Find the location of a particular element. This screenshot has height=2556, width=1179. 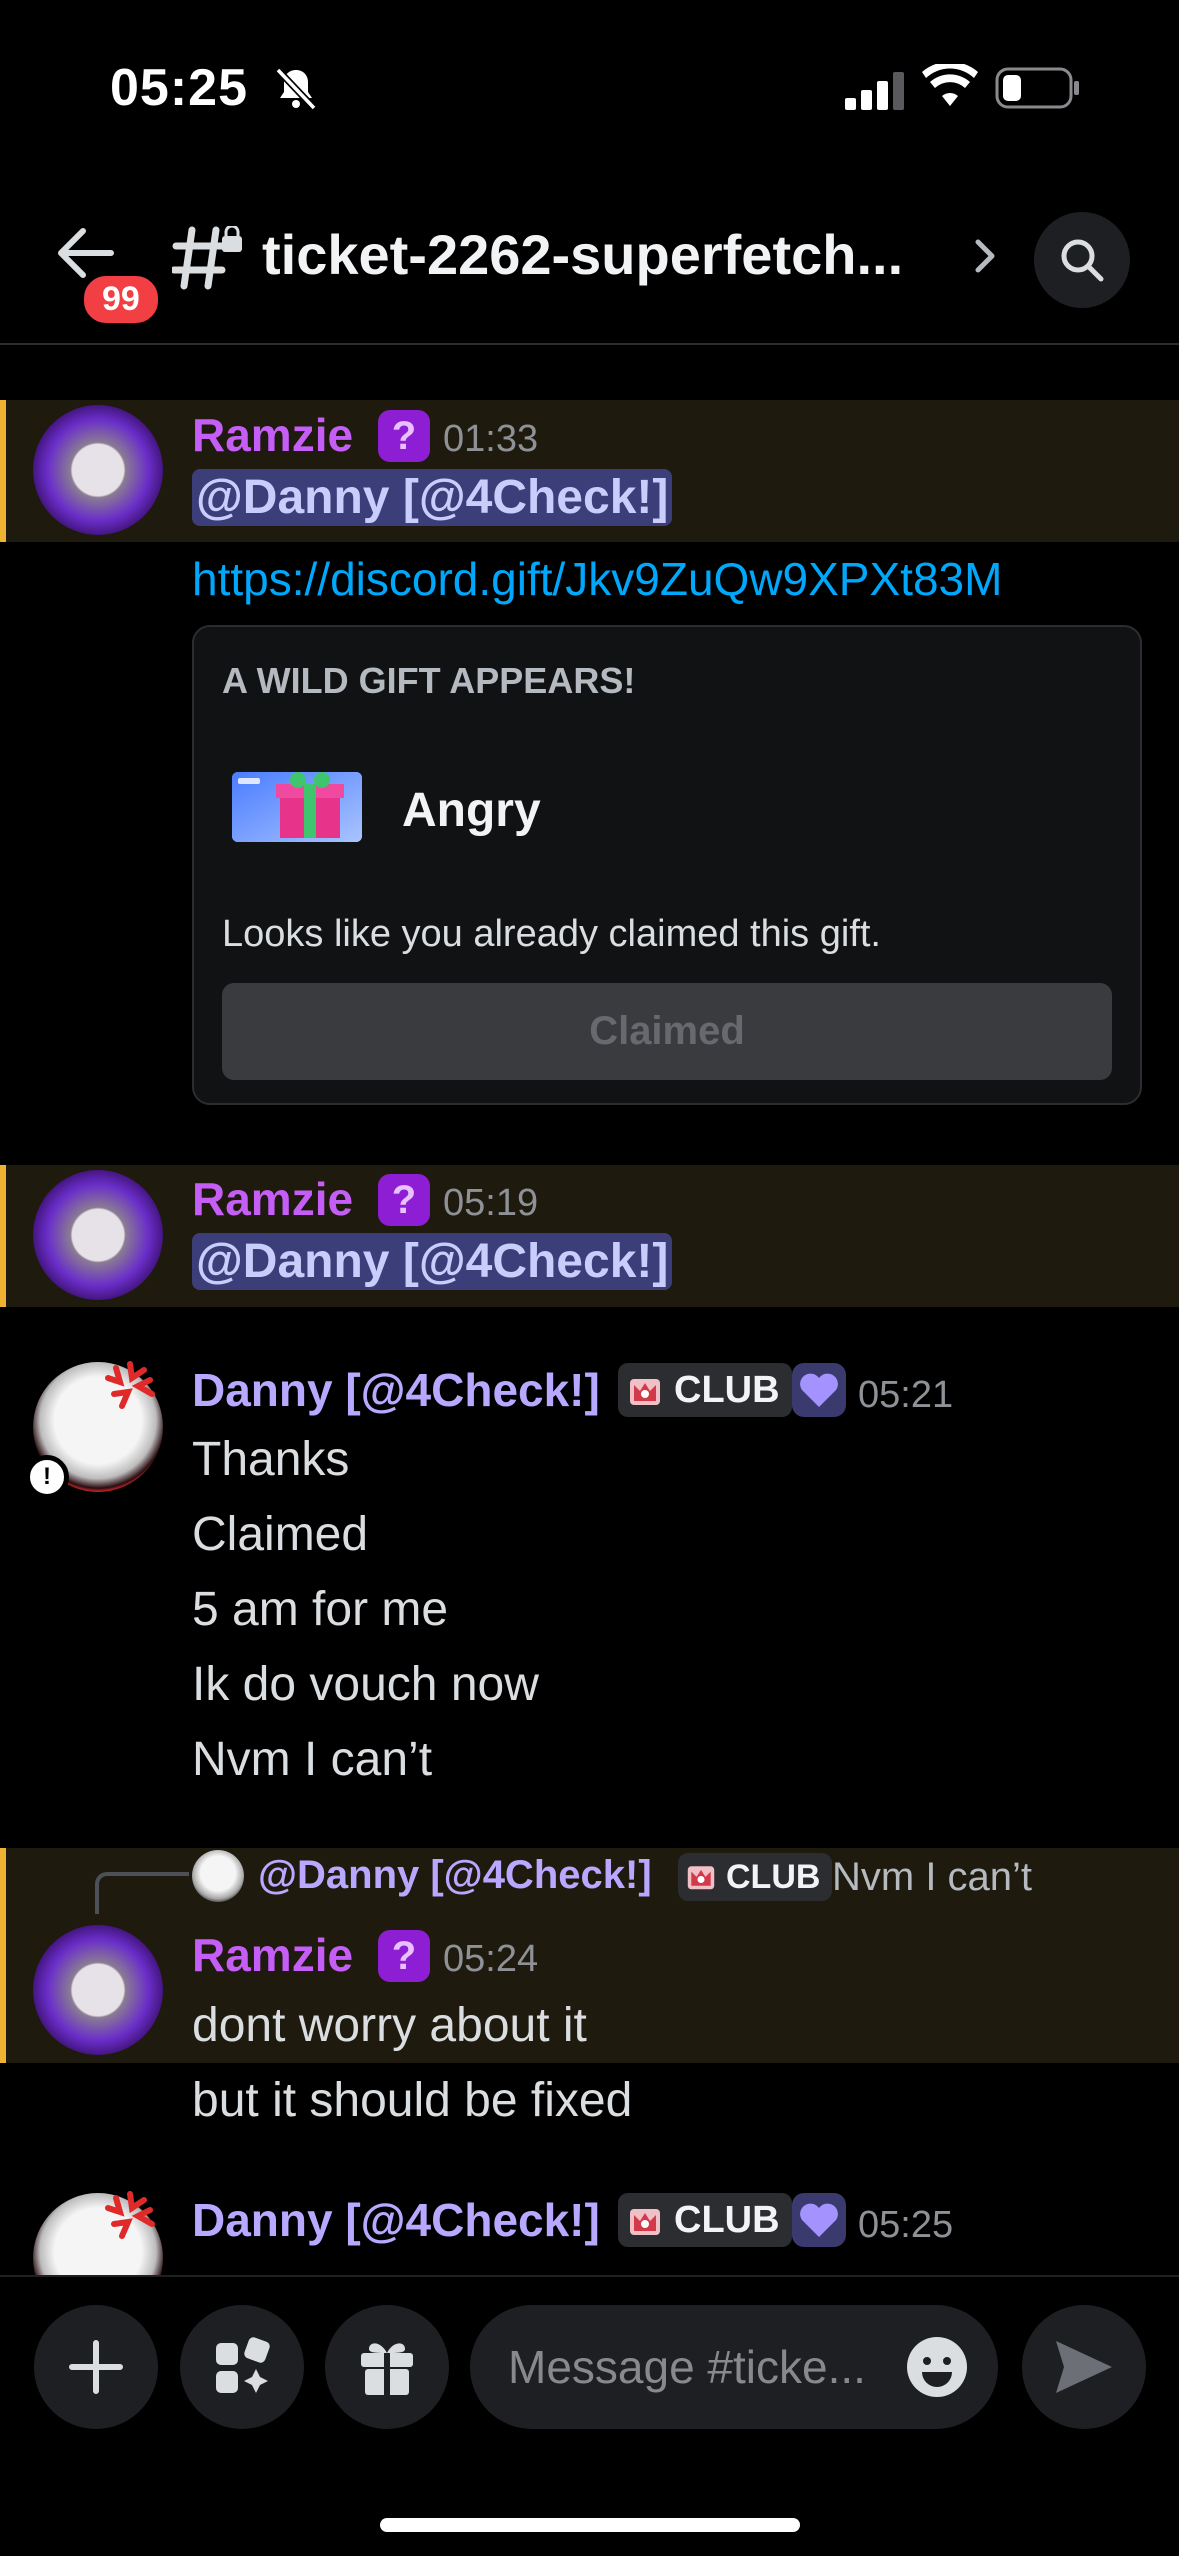

message-timestamp: 05:25 is located at coordinates (906, 2225).